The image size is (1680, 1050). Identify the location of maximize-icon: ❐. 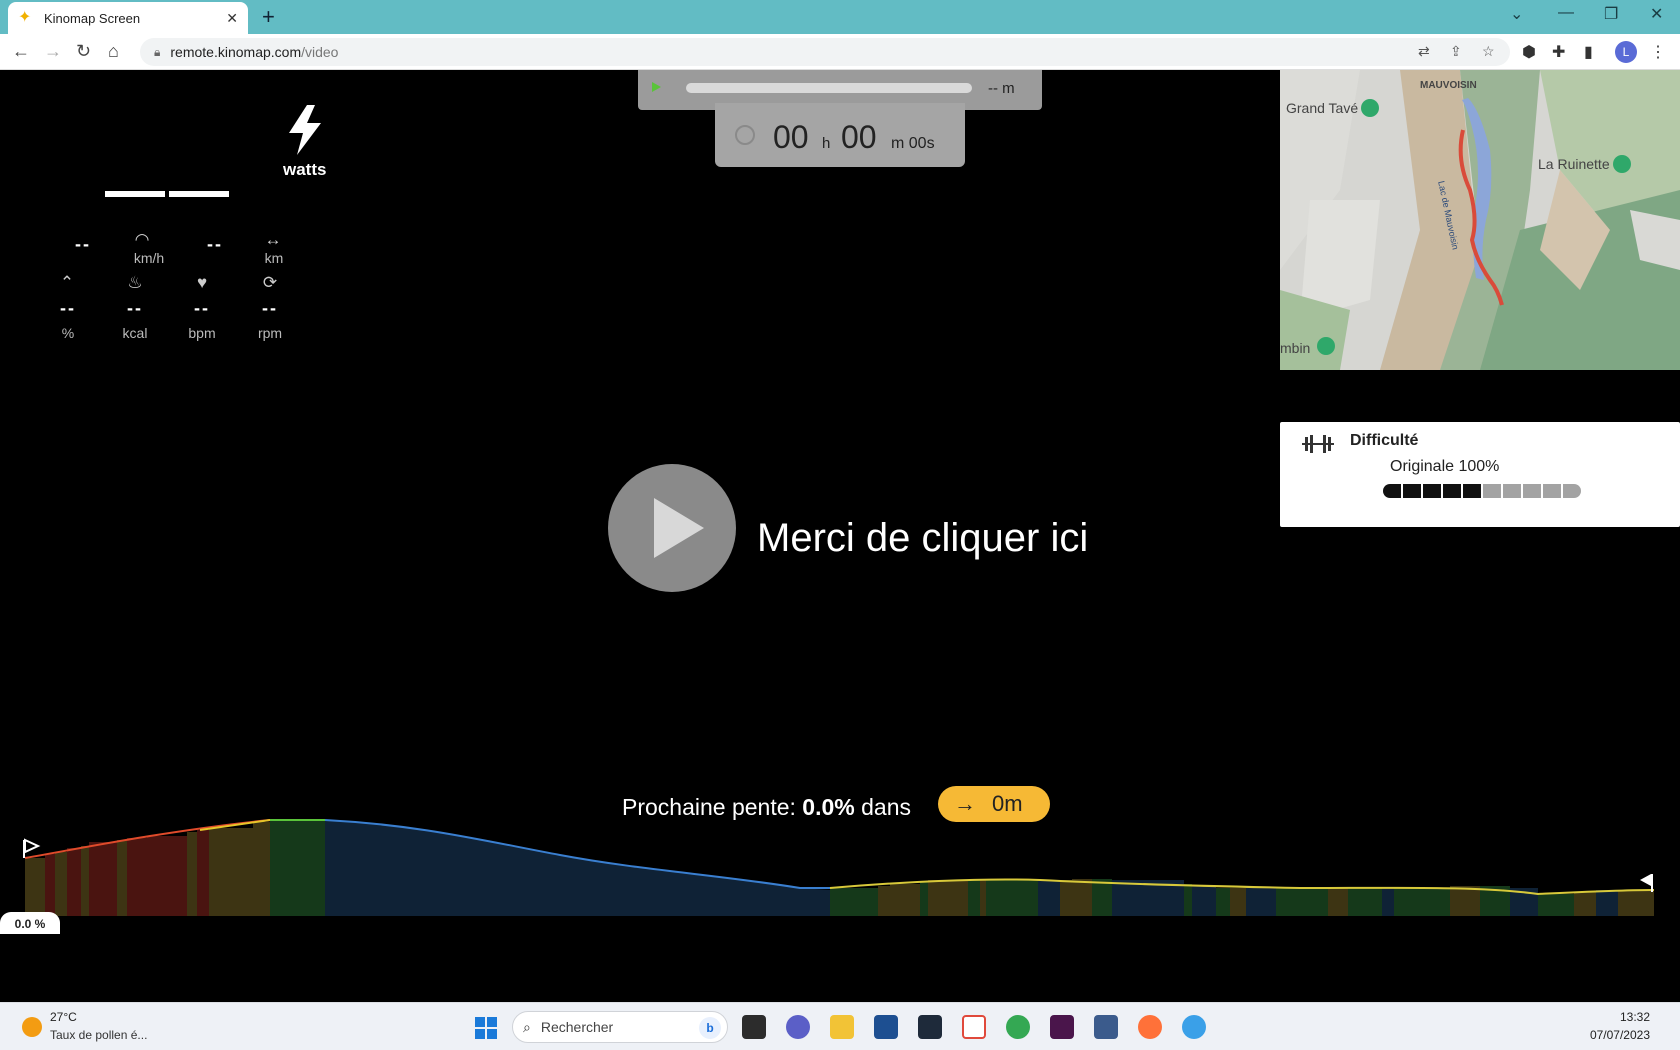
(1611, 14).